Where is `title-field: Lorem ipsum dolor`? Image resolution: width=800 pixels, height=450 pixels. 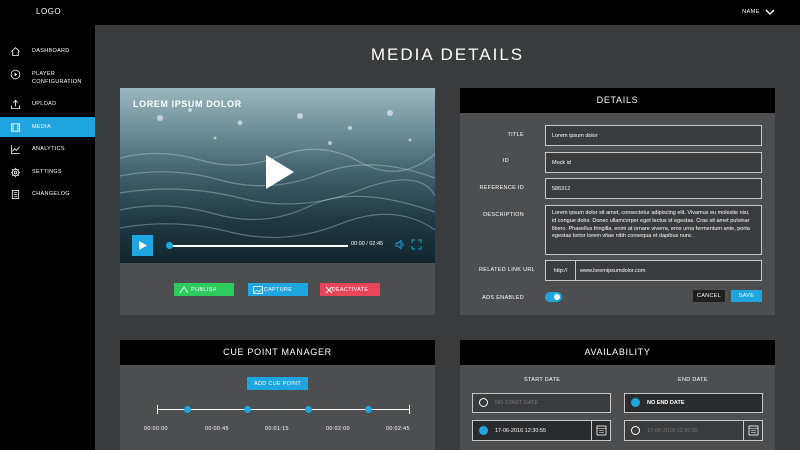 title-field: Lorem ipsum dolor is located at coordinates (653, 135).